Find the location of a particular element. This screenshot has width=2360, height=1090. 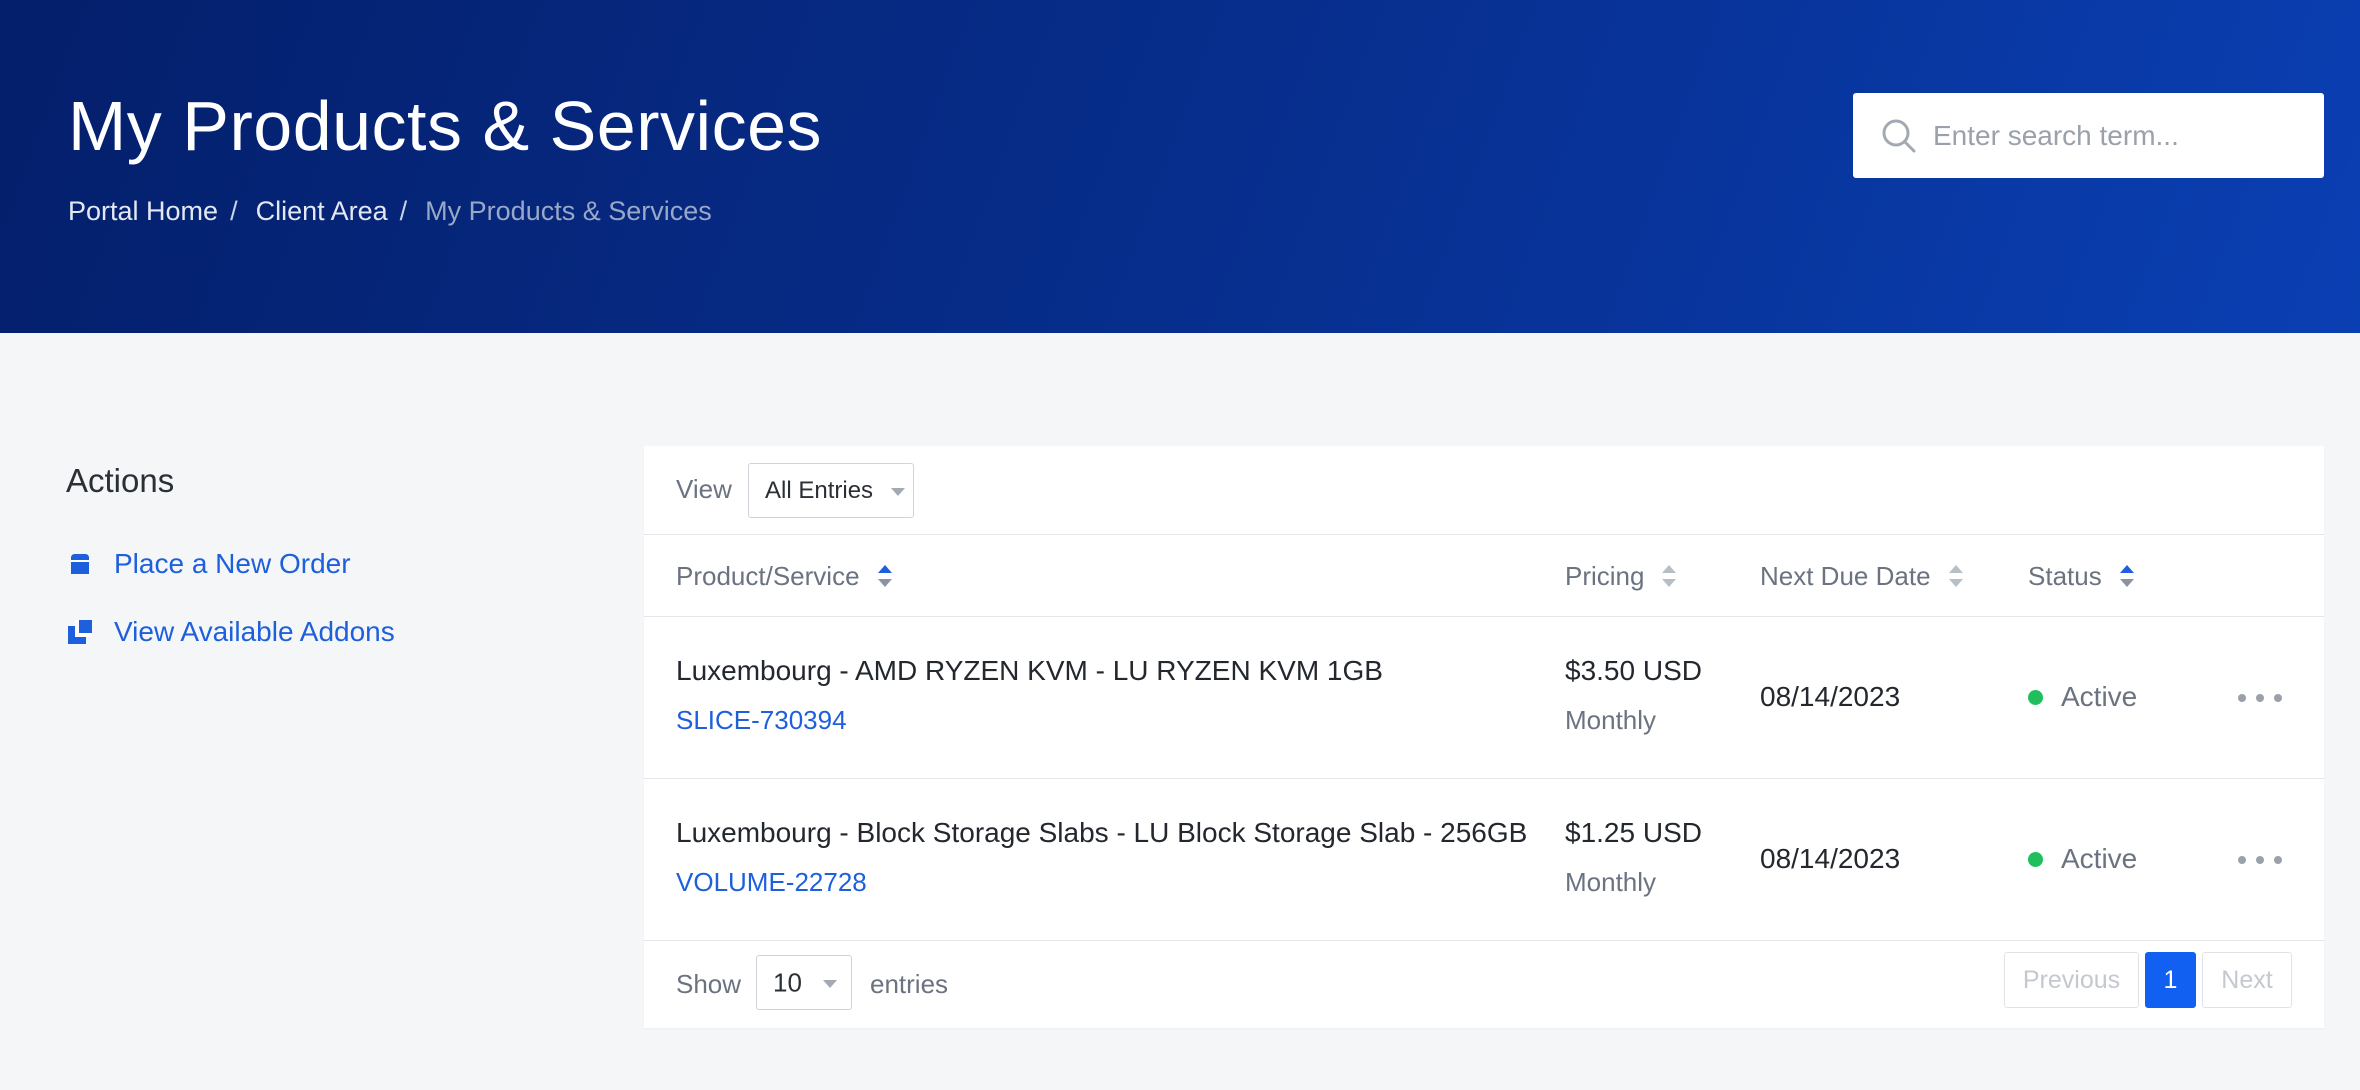

table-footer: Show 10 entries Previous 1 Next is located at coordinates (1484, 984).